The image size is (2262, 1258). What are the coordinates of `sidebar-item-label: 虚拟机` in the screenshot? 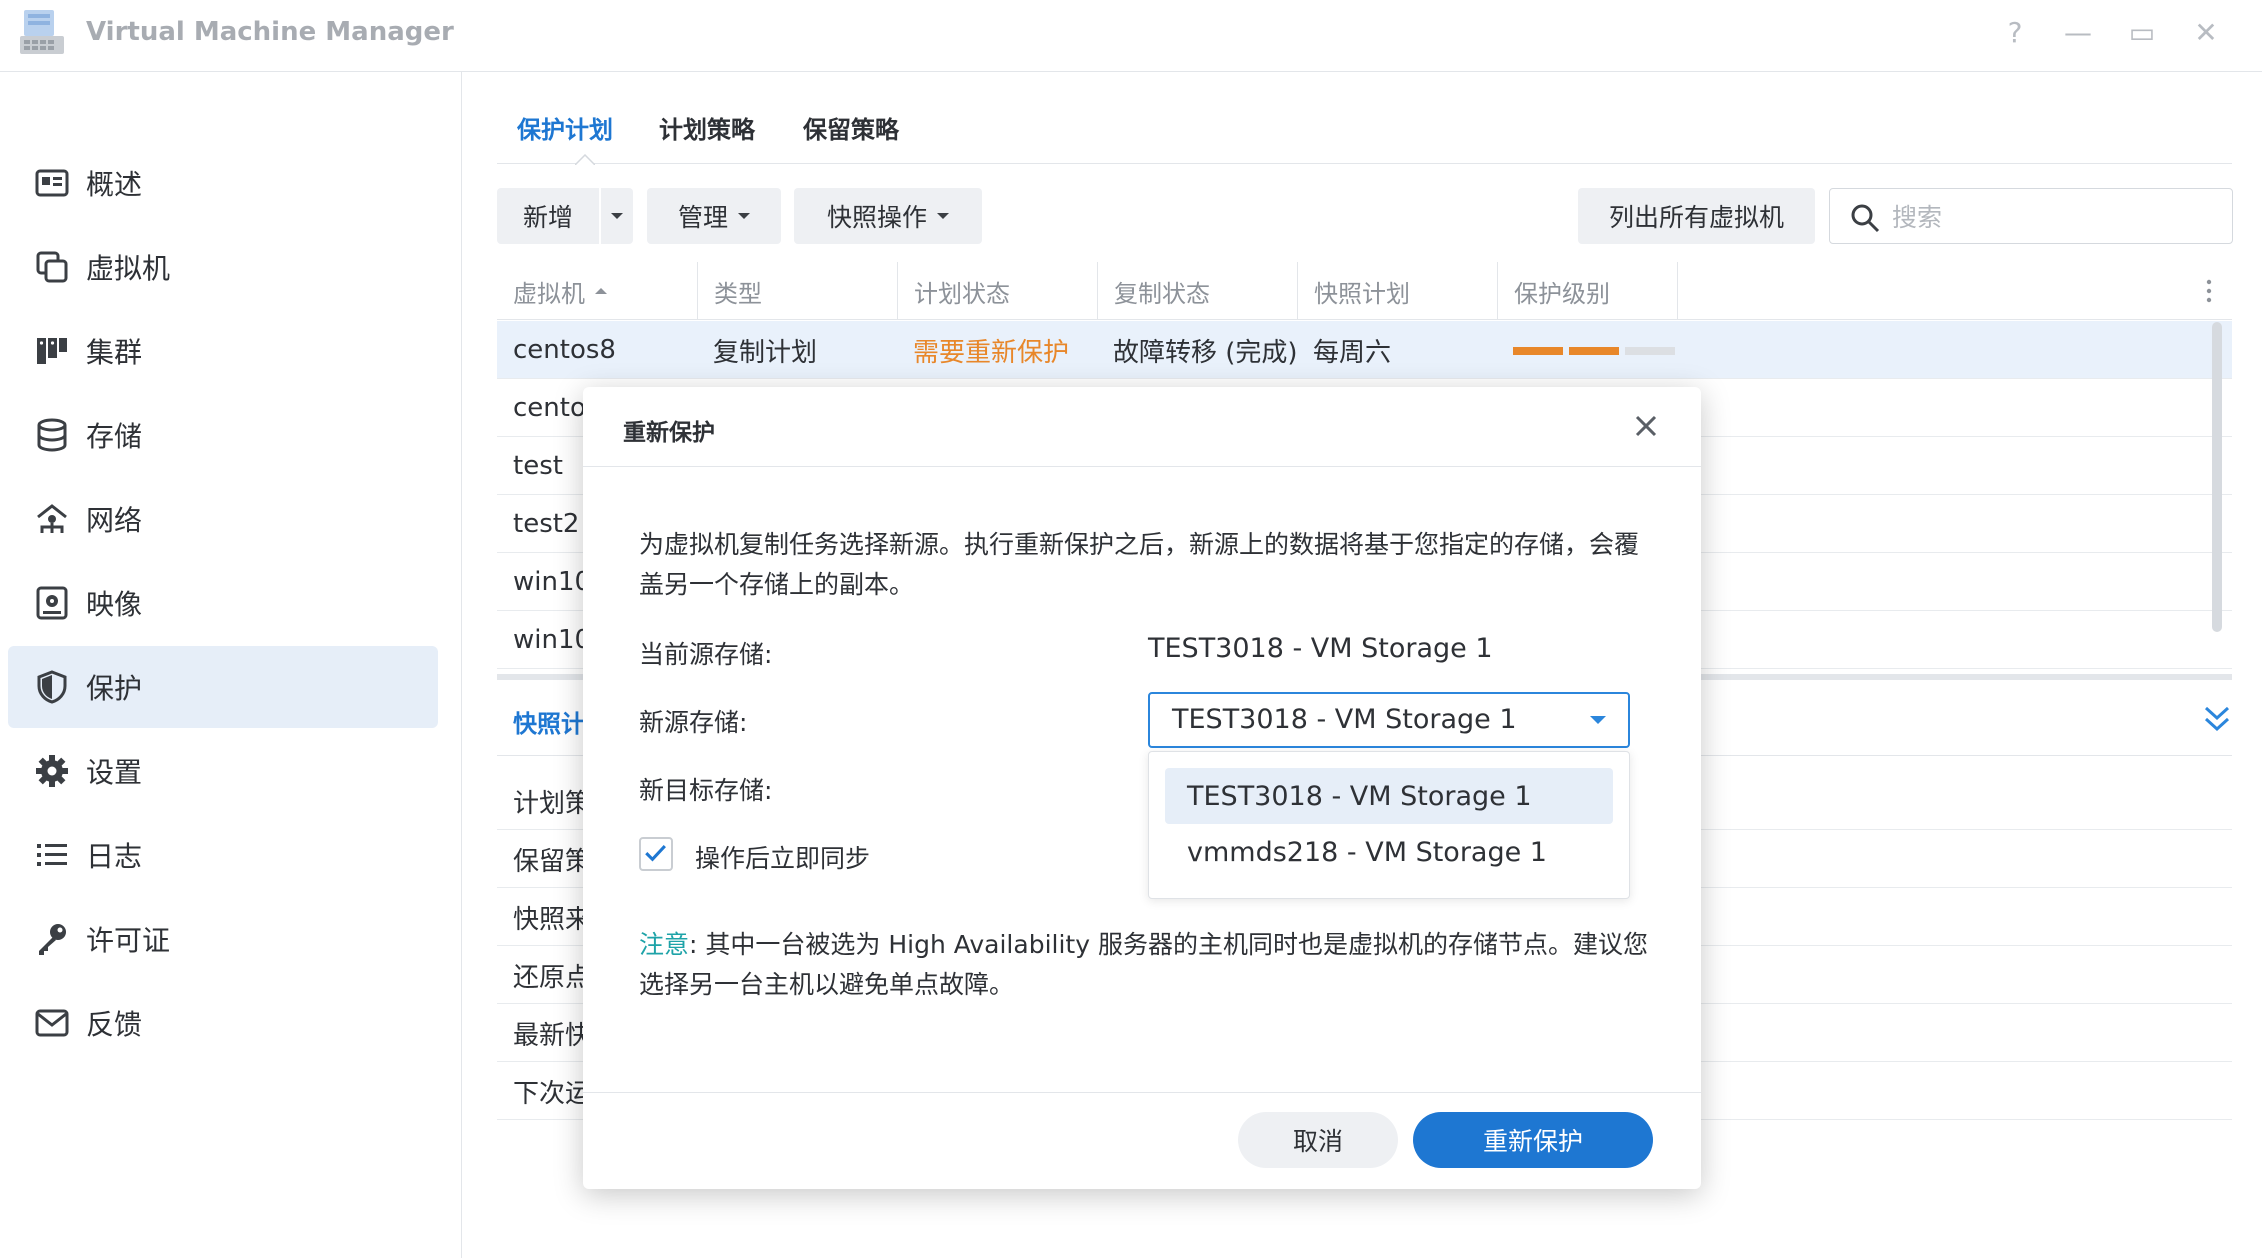 It's located at (128, 268).